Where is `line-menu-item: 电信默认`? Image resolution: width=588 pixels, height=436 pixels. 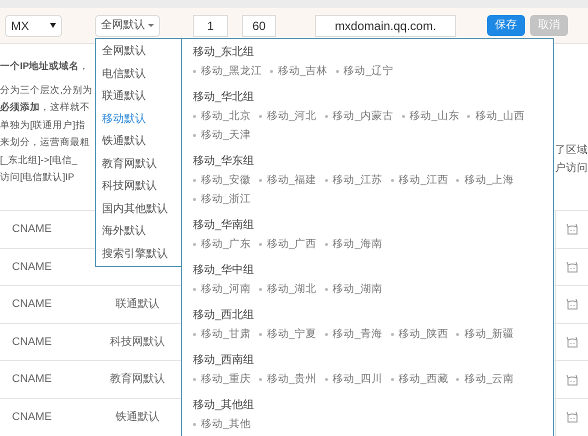 line-menu-item: 电信默认 is located at coordinates (138, 73).